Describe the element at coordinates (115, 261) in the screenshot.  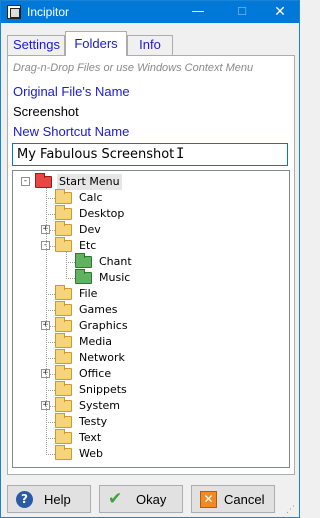
I see `tree-item-label: Chant` at that location.